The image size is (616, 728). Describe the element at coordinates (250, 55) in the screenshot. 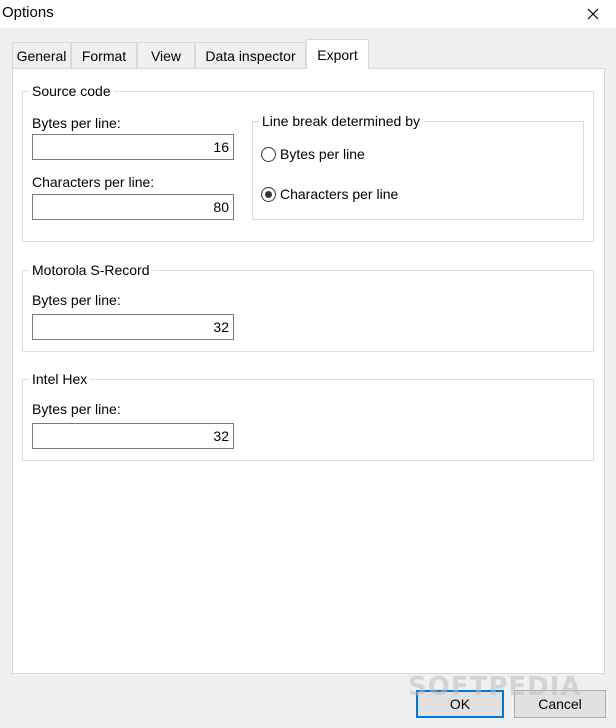

I see `tab-data-inspector: Data inspector` at that location.